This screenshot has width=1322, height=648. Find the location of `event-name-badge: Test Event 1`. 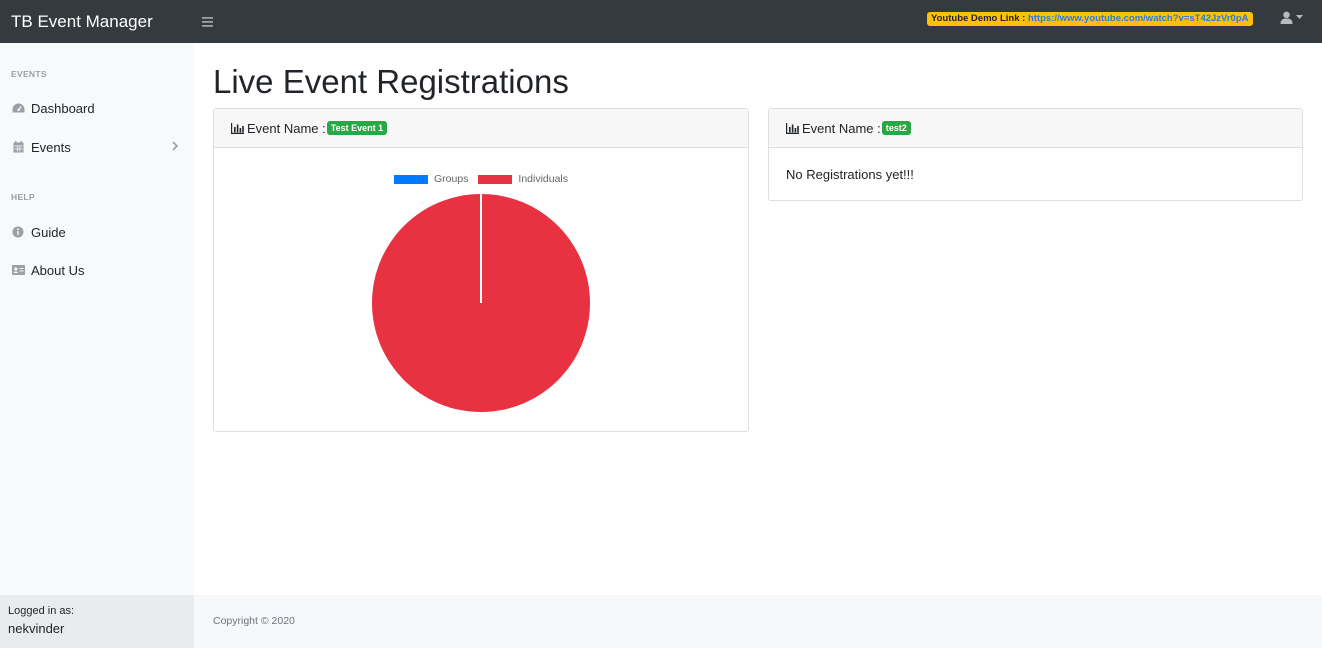

event-name-badge: Test Event 1 is located at coordinates (357, 128).